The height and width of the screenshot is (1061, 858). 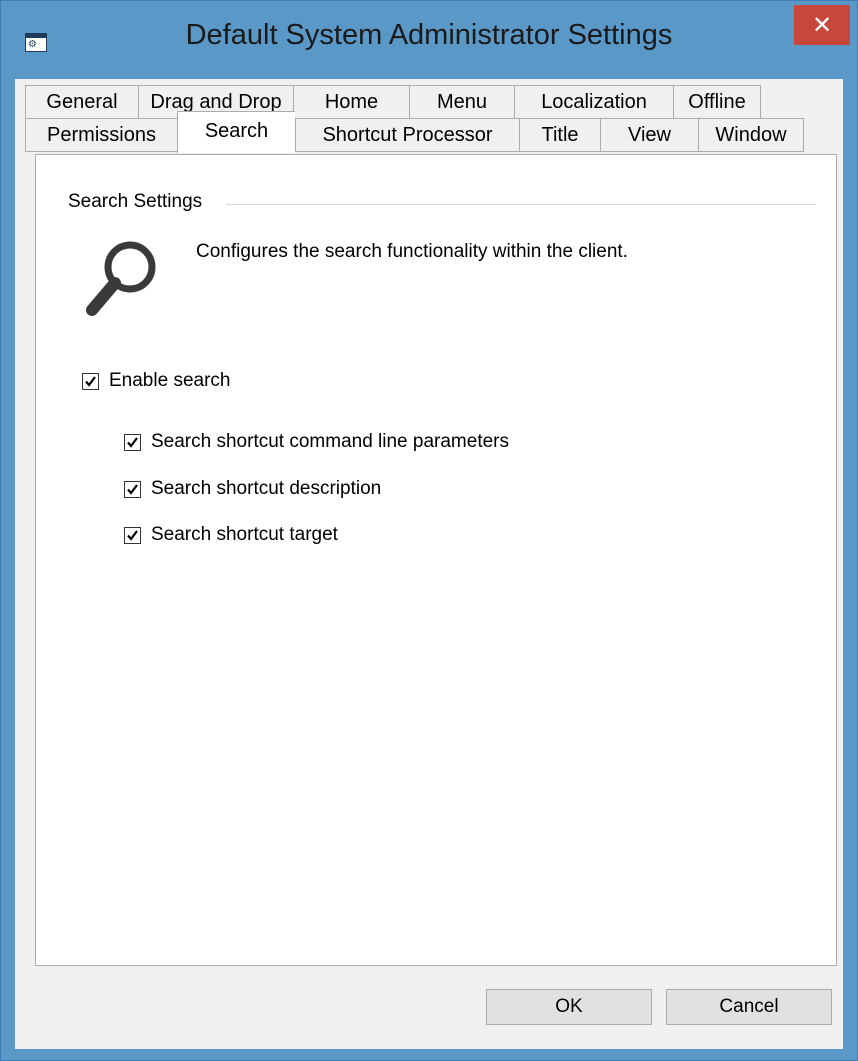 I want to click on tab-title: Title, so click(x=559, y=135).